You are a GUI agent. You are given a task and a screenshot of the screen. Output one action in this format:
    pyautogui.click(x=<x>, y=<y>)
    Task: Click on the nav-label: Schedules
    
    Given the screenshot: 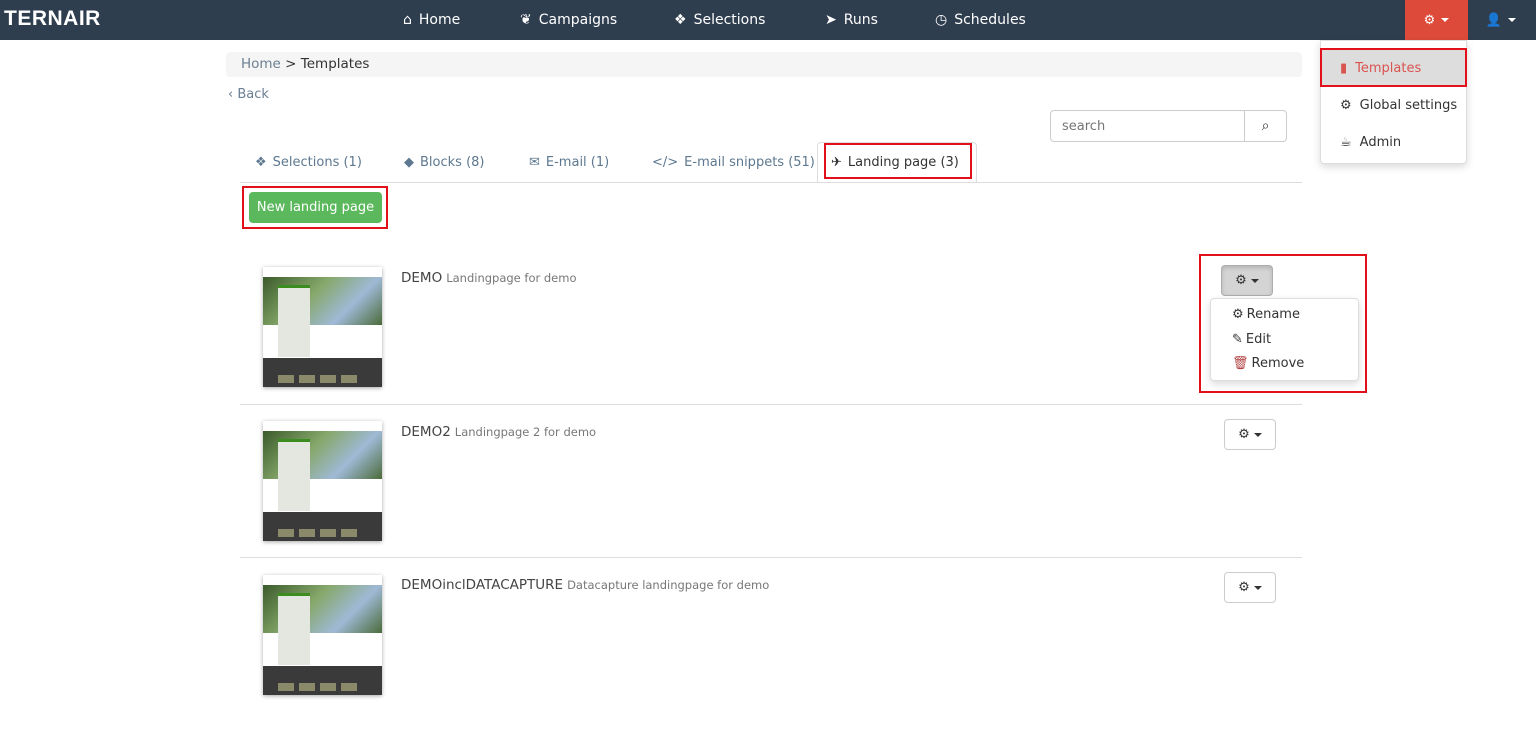 What is the action you would take?
    pyautogui.click(x=990, y=20)
    